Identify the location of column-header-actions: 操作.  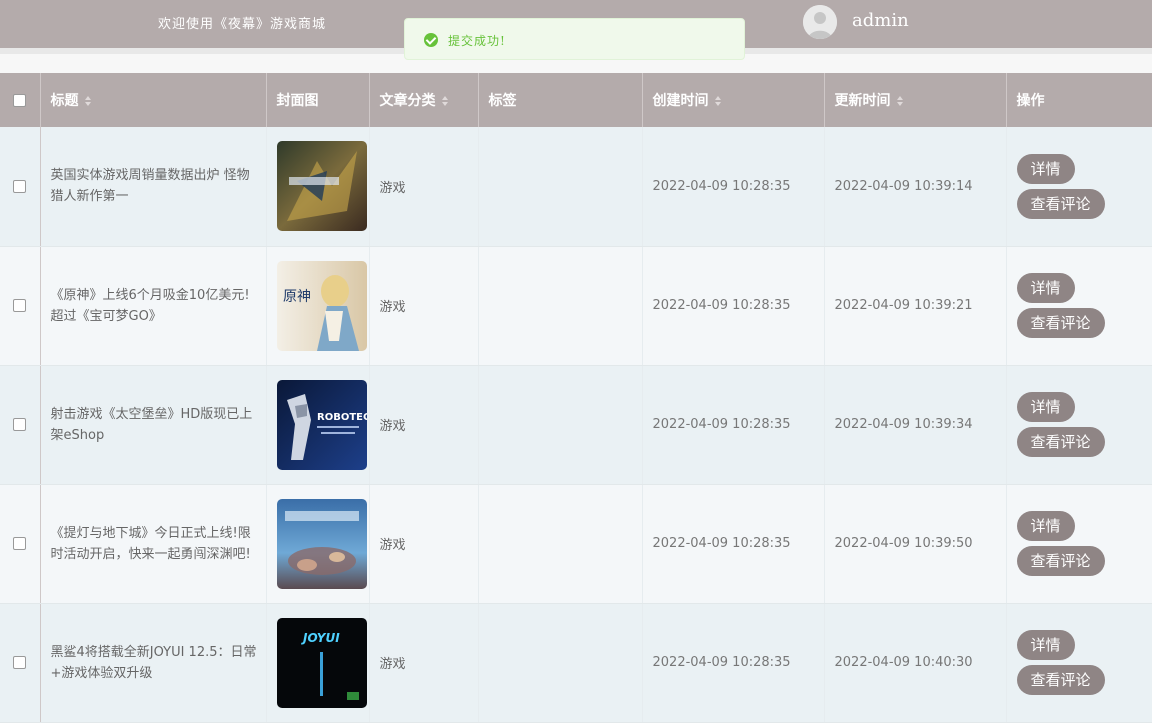
(1079, 100).